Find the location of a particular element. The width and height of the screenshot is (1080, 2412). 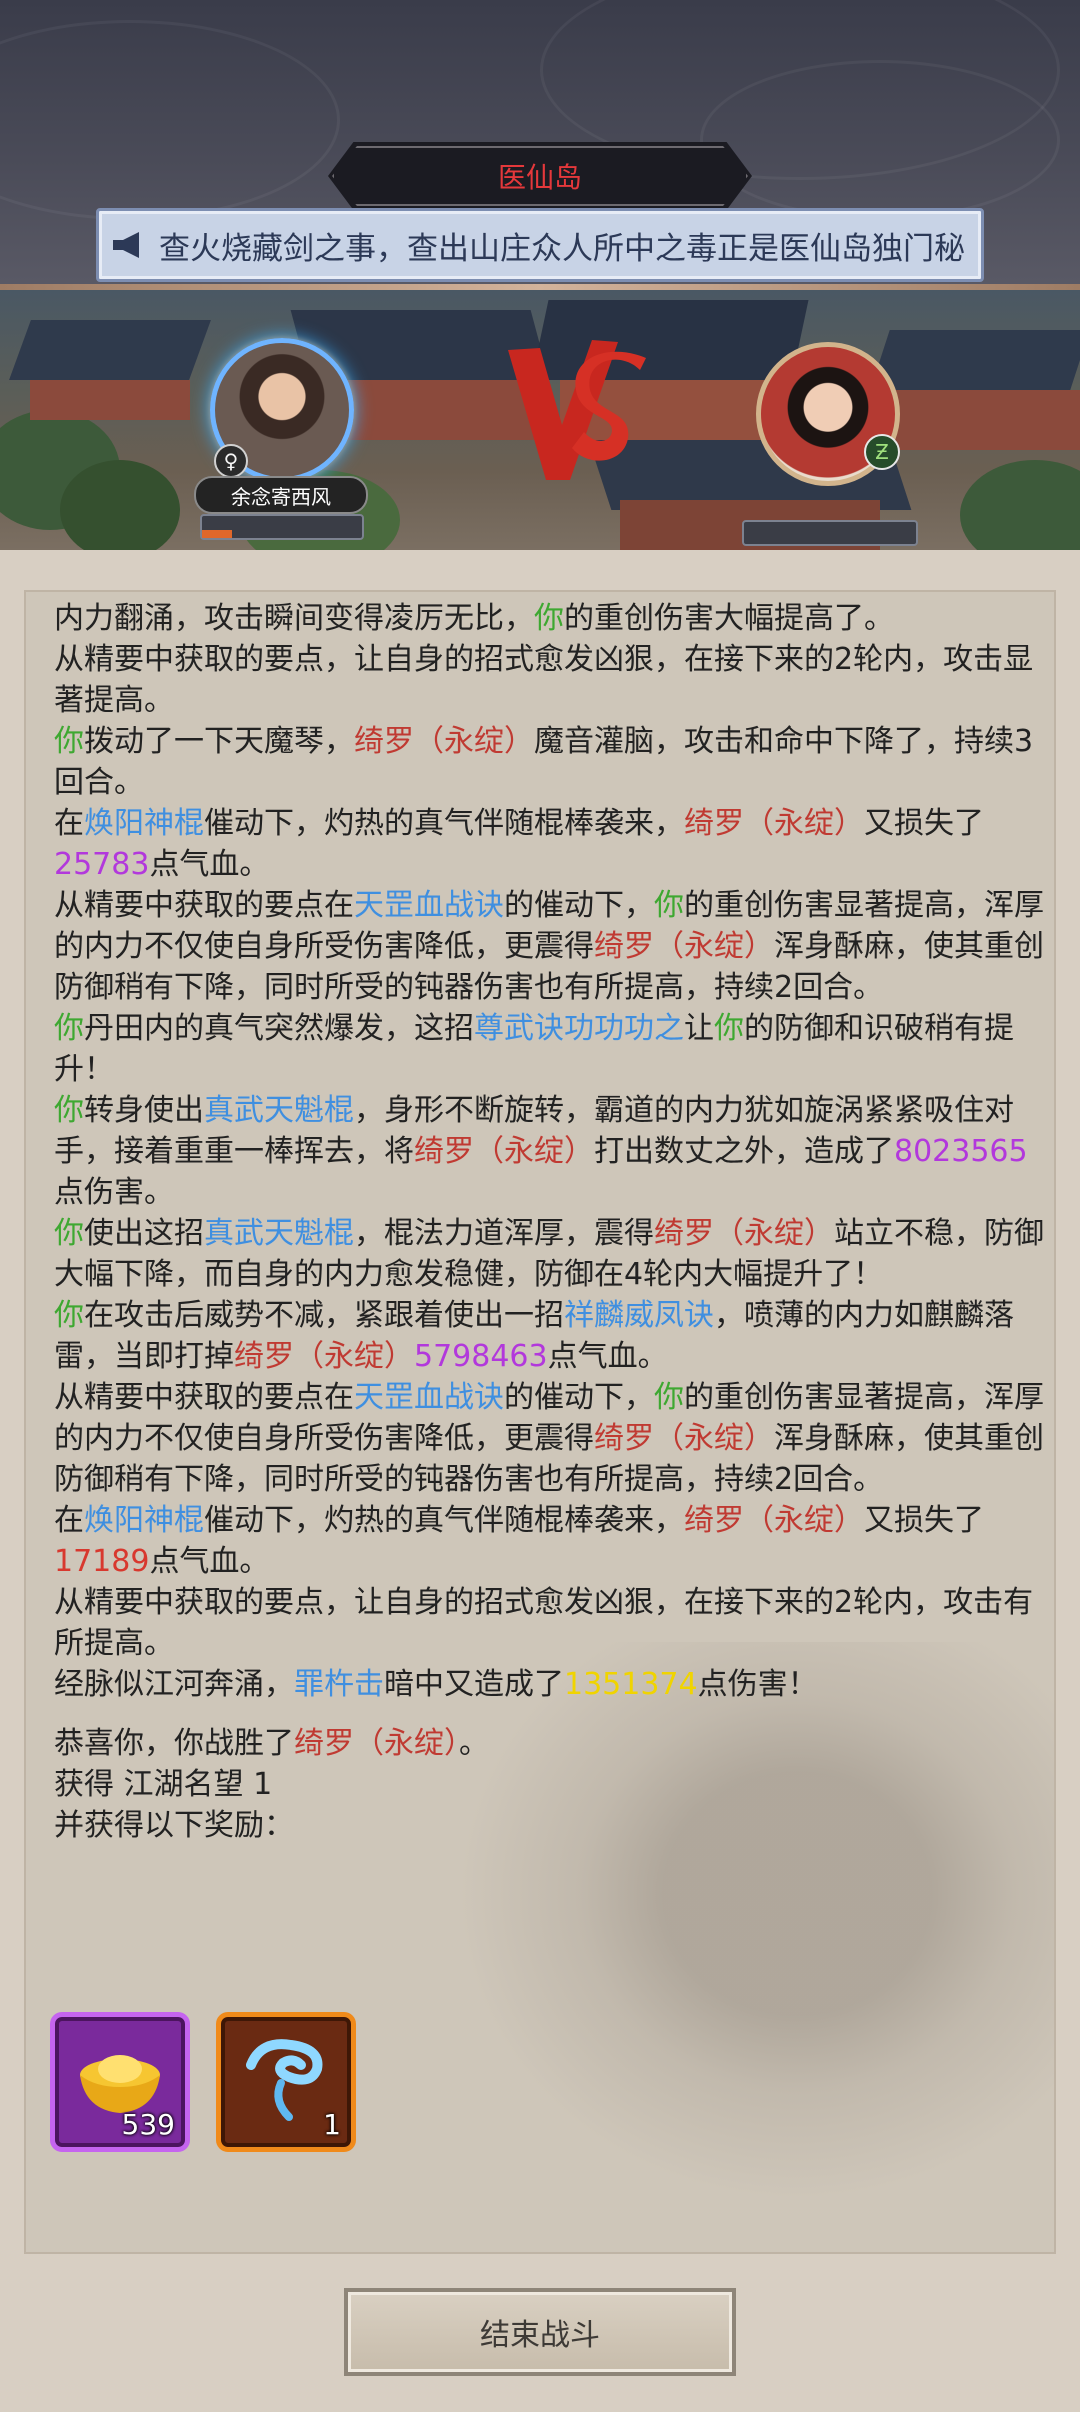

reward-item: 539 is located at coordinates (120, 2082).